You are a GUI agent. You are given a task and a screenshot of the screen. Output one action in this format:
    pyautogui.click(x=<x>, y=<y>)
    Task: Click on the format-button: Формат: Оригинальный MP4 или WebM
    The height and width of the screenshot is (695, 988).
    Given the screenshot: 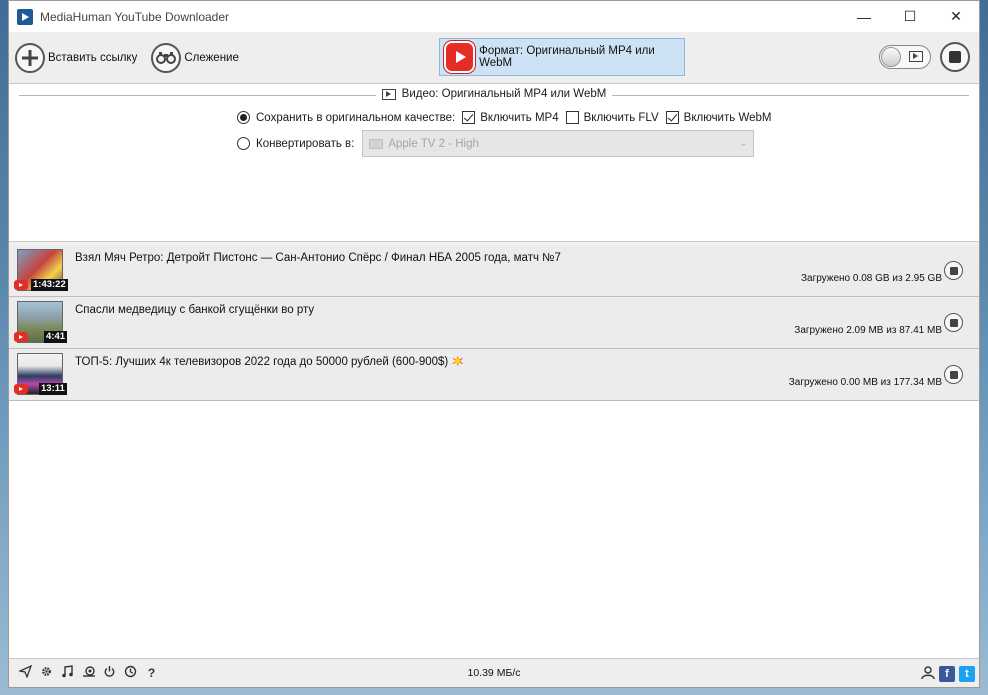 What is the action you would take?
    pyautogui.click(x=562, y=57)
    